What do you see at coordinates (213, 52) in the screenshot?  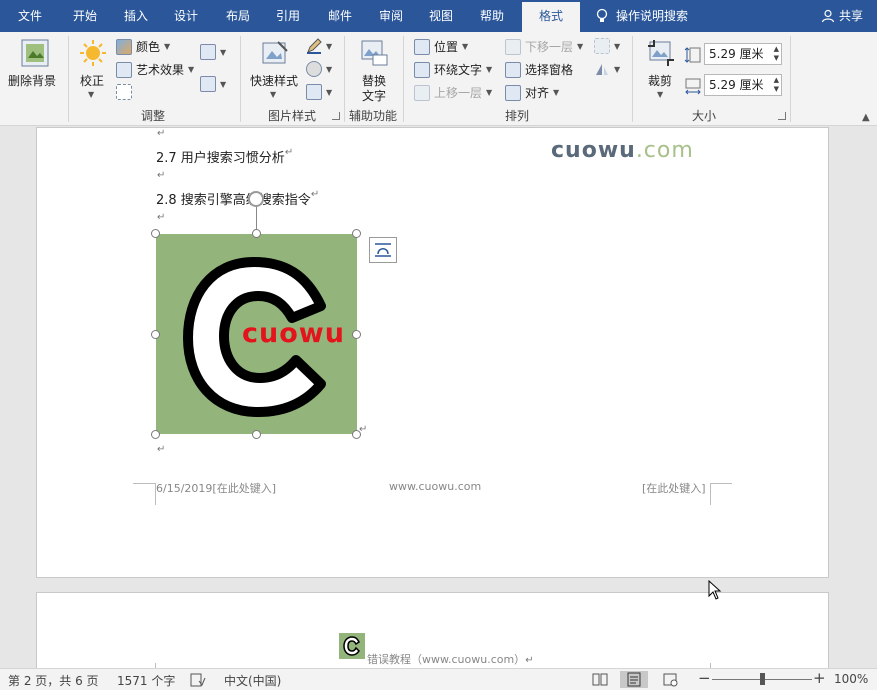 I see `compress-pictures-button: ▼` at bounding box center [213, 52].